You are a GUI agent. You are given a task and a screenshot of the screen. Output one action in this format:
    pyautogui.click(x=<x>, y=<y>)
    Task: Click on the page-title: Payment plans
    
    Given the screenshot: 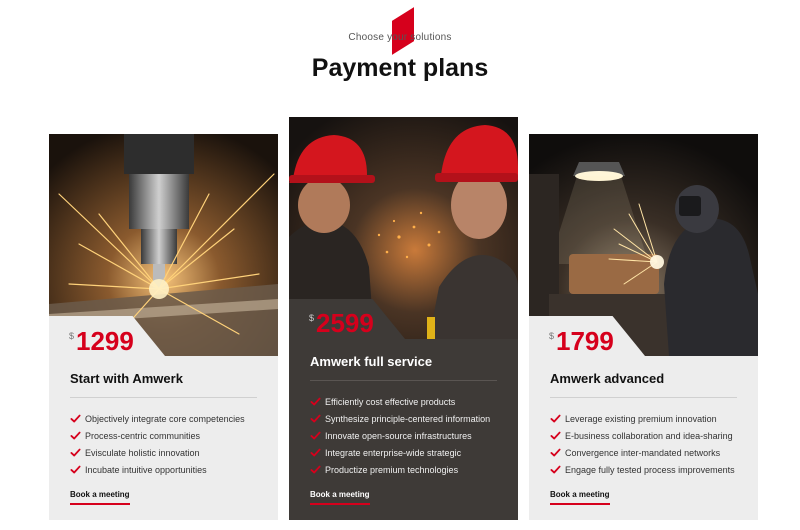 What is the action you would take?
    pyautogui.click(x=400, y=68)
    